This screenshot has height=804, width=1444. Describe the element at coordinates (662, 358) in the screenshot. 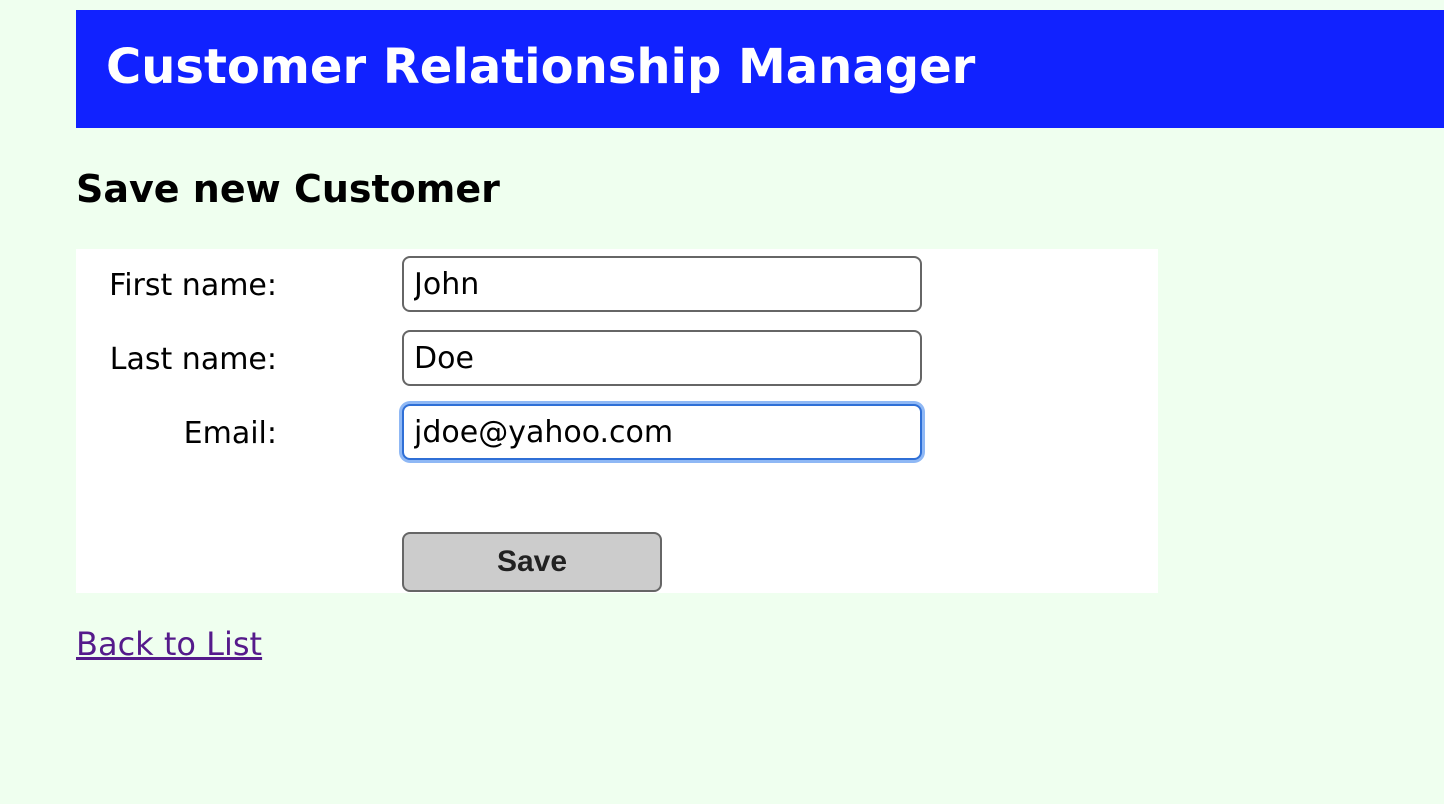

I see `last-name-field` at that location.